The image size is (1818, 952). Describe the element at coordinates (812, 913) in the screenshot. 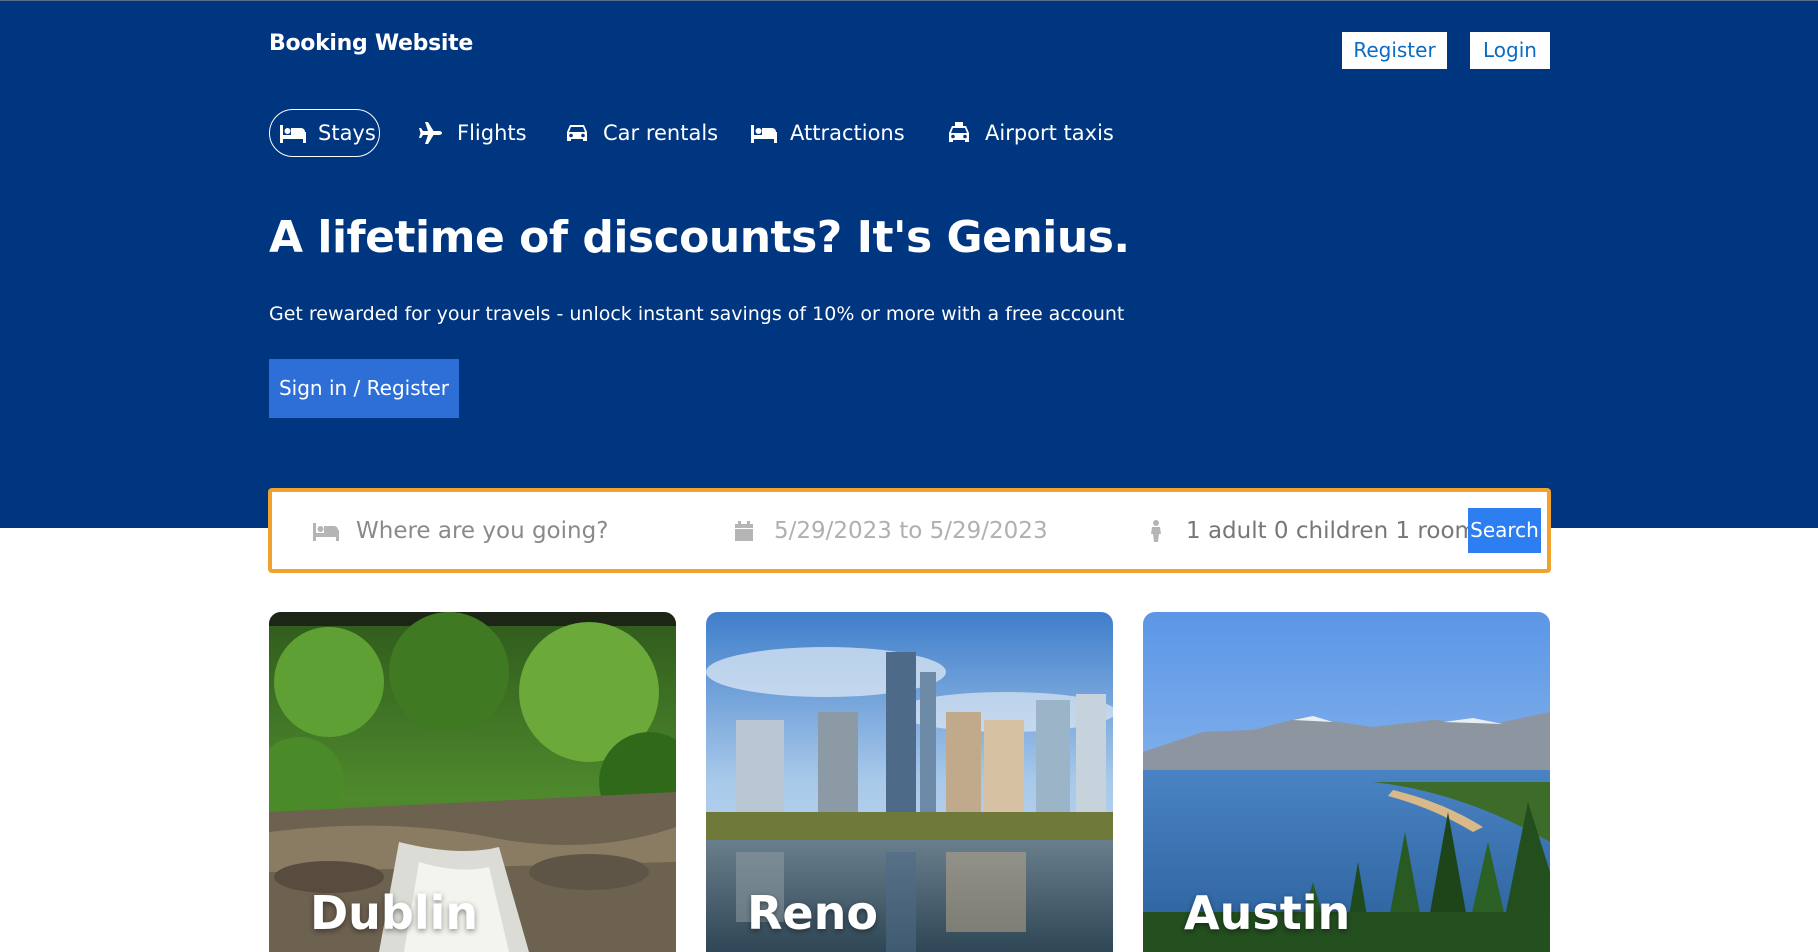

I see `destination-name: Reno` at that location.